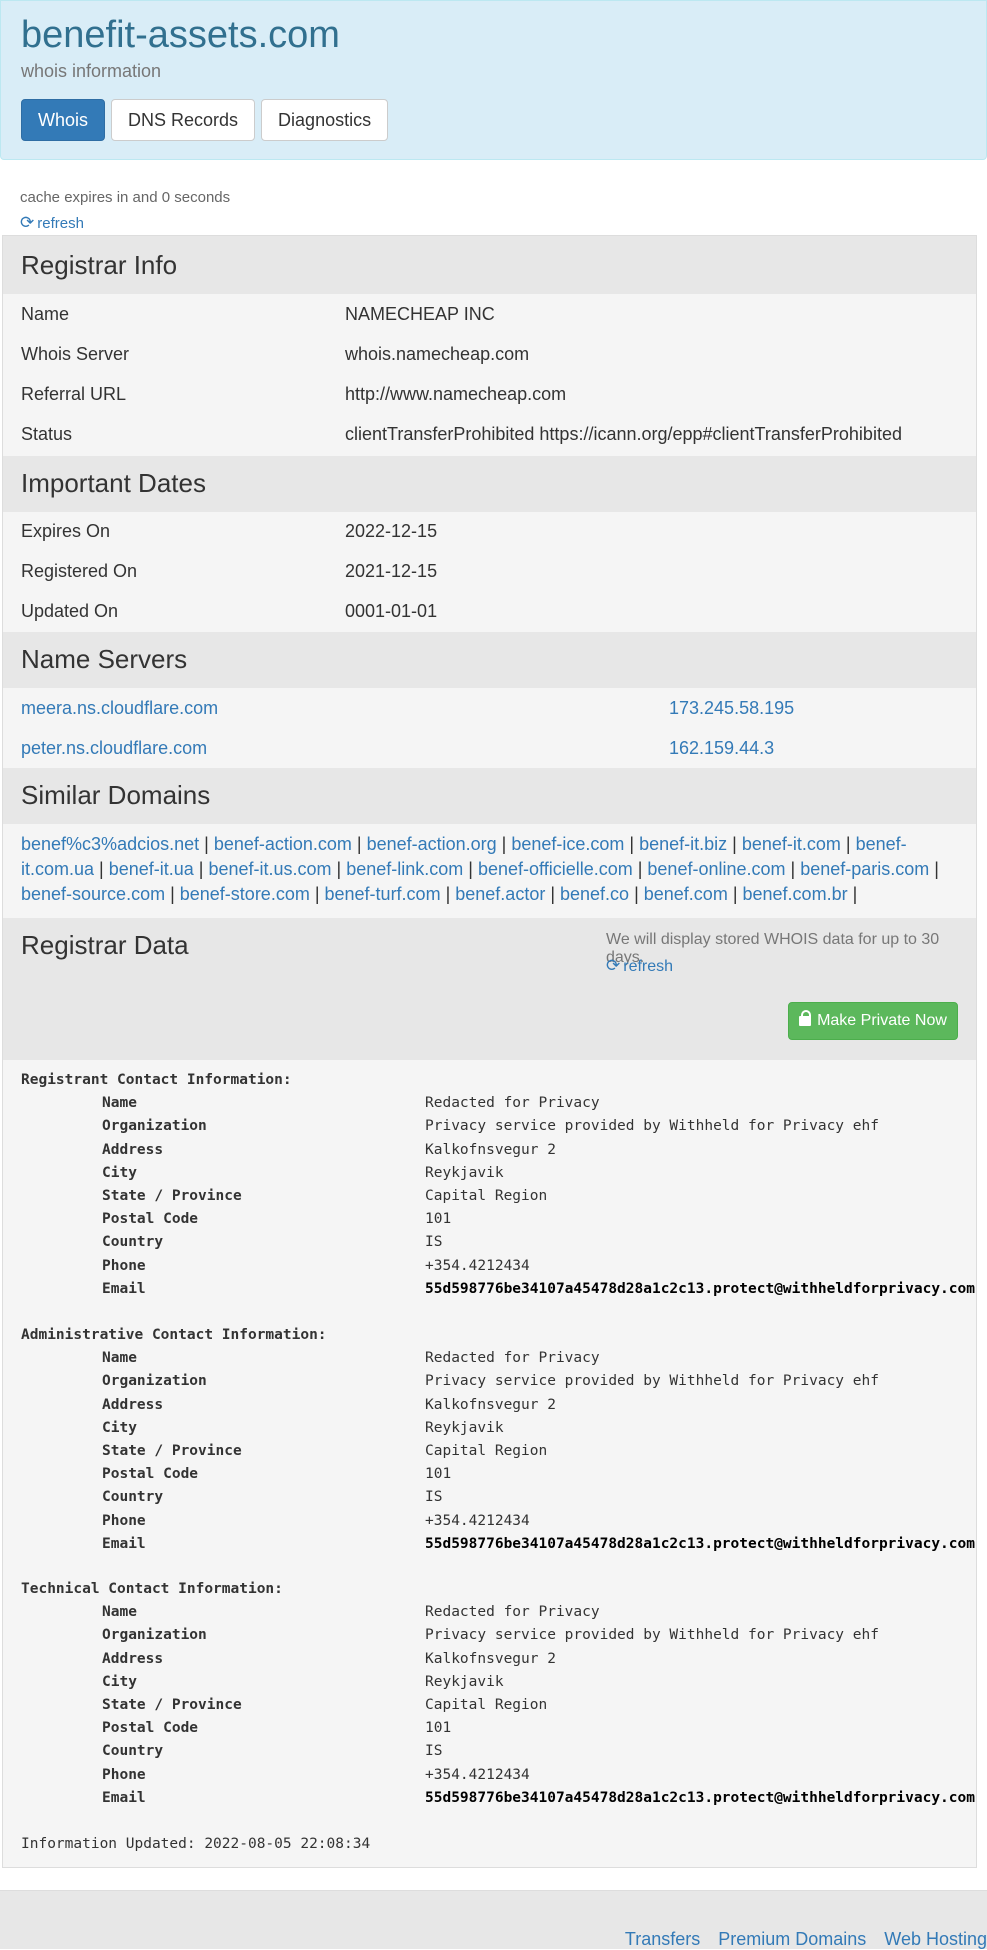  Describe the element at coordinates (66, 531) in the screenshot. I see `date-label: Expires On` at that location.